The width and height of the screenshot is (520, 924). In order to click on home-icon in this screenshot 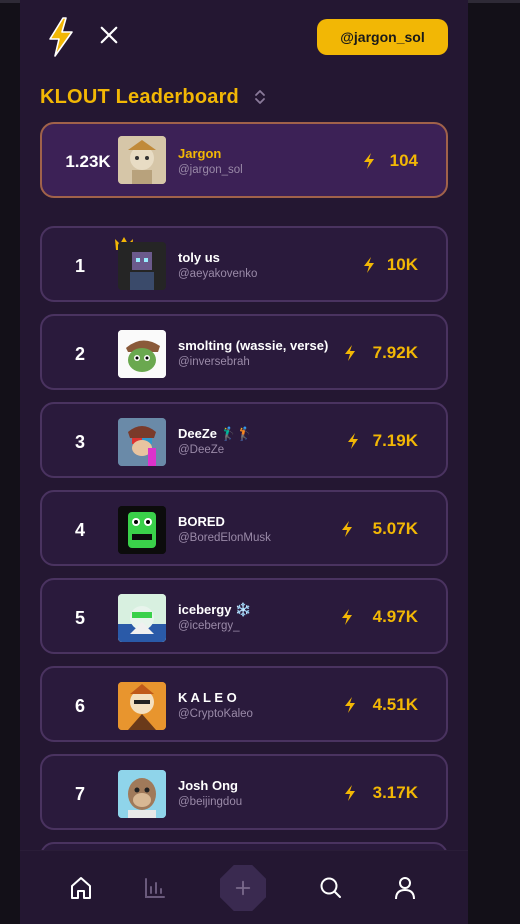, I will do `click(81, 888)`.